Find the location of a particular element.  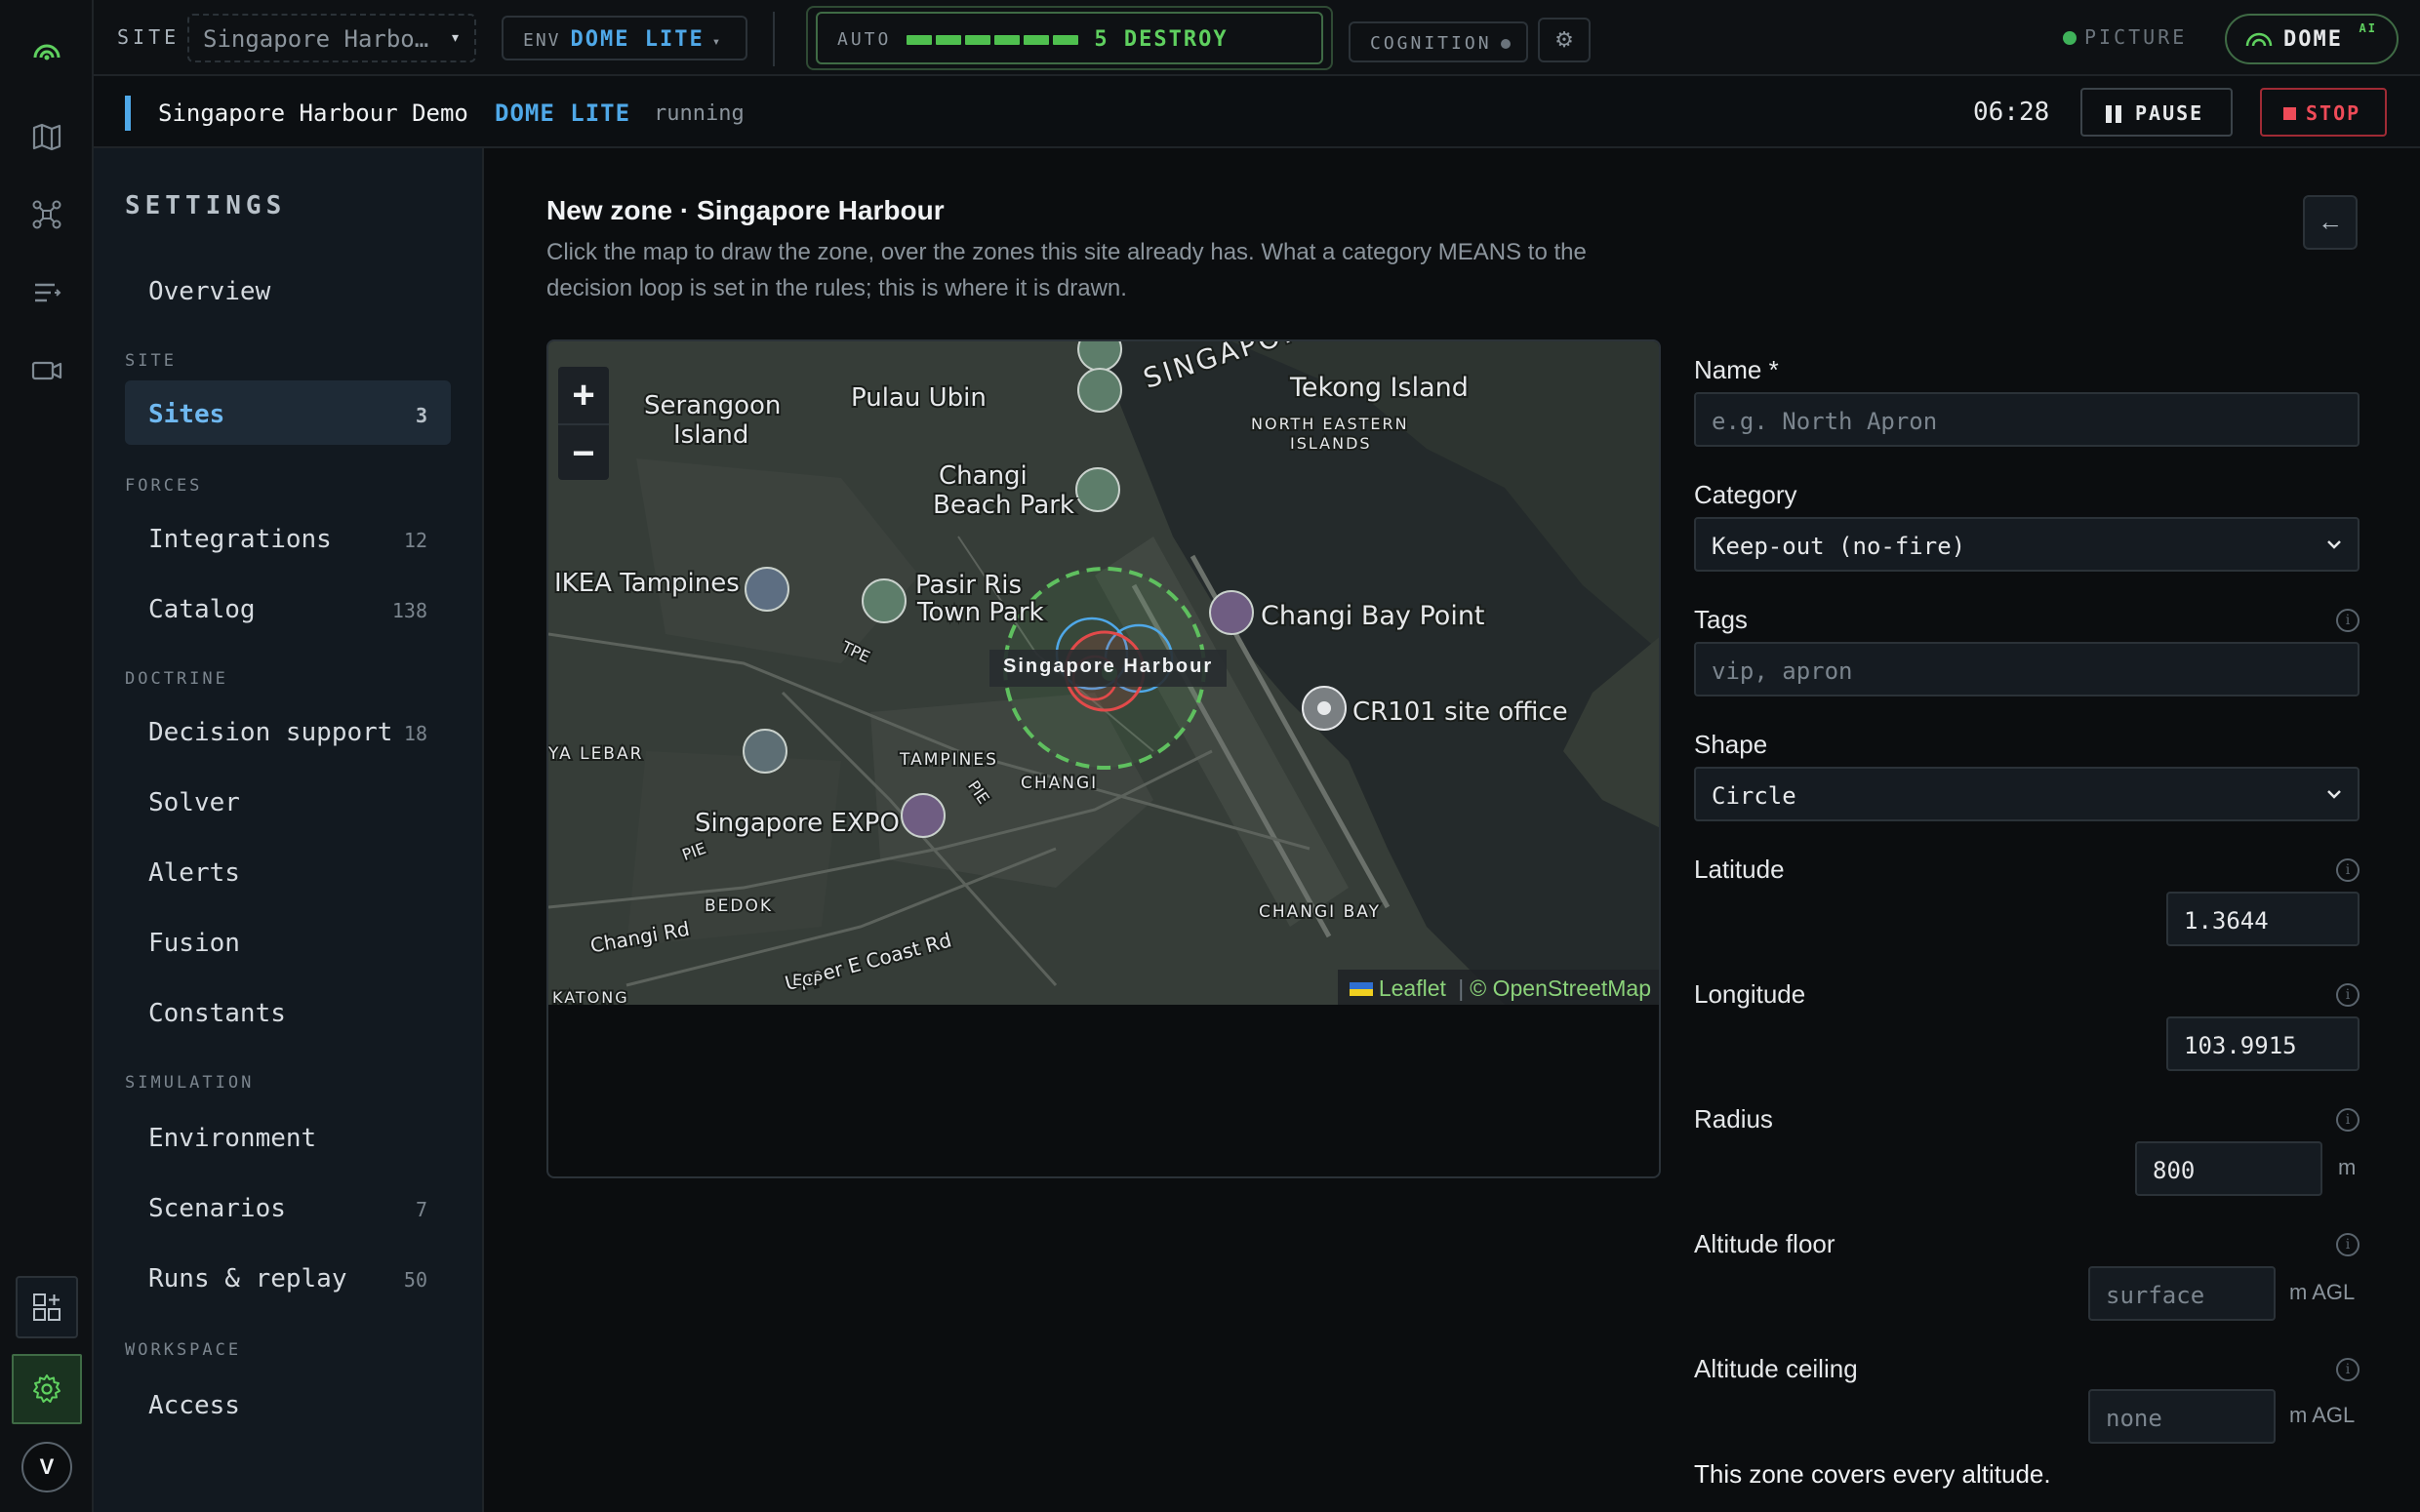

autonomy-control: AUTO 5 DESTROY is located at coordinates (1069, 38).